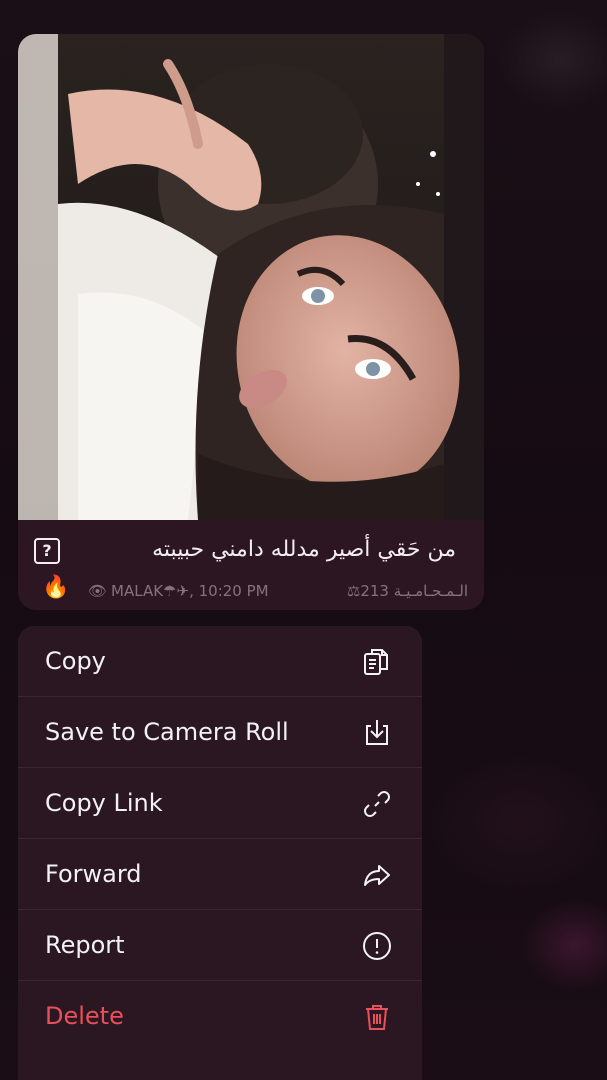 The image size is (607, 1080). I want to click on meta-channel: ⚖الـمـحـامـيـة 213, so click(407, 591).